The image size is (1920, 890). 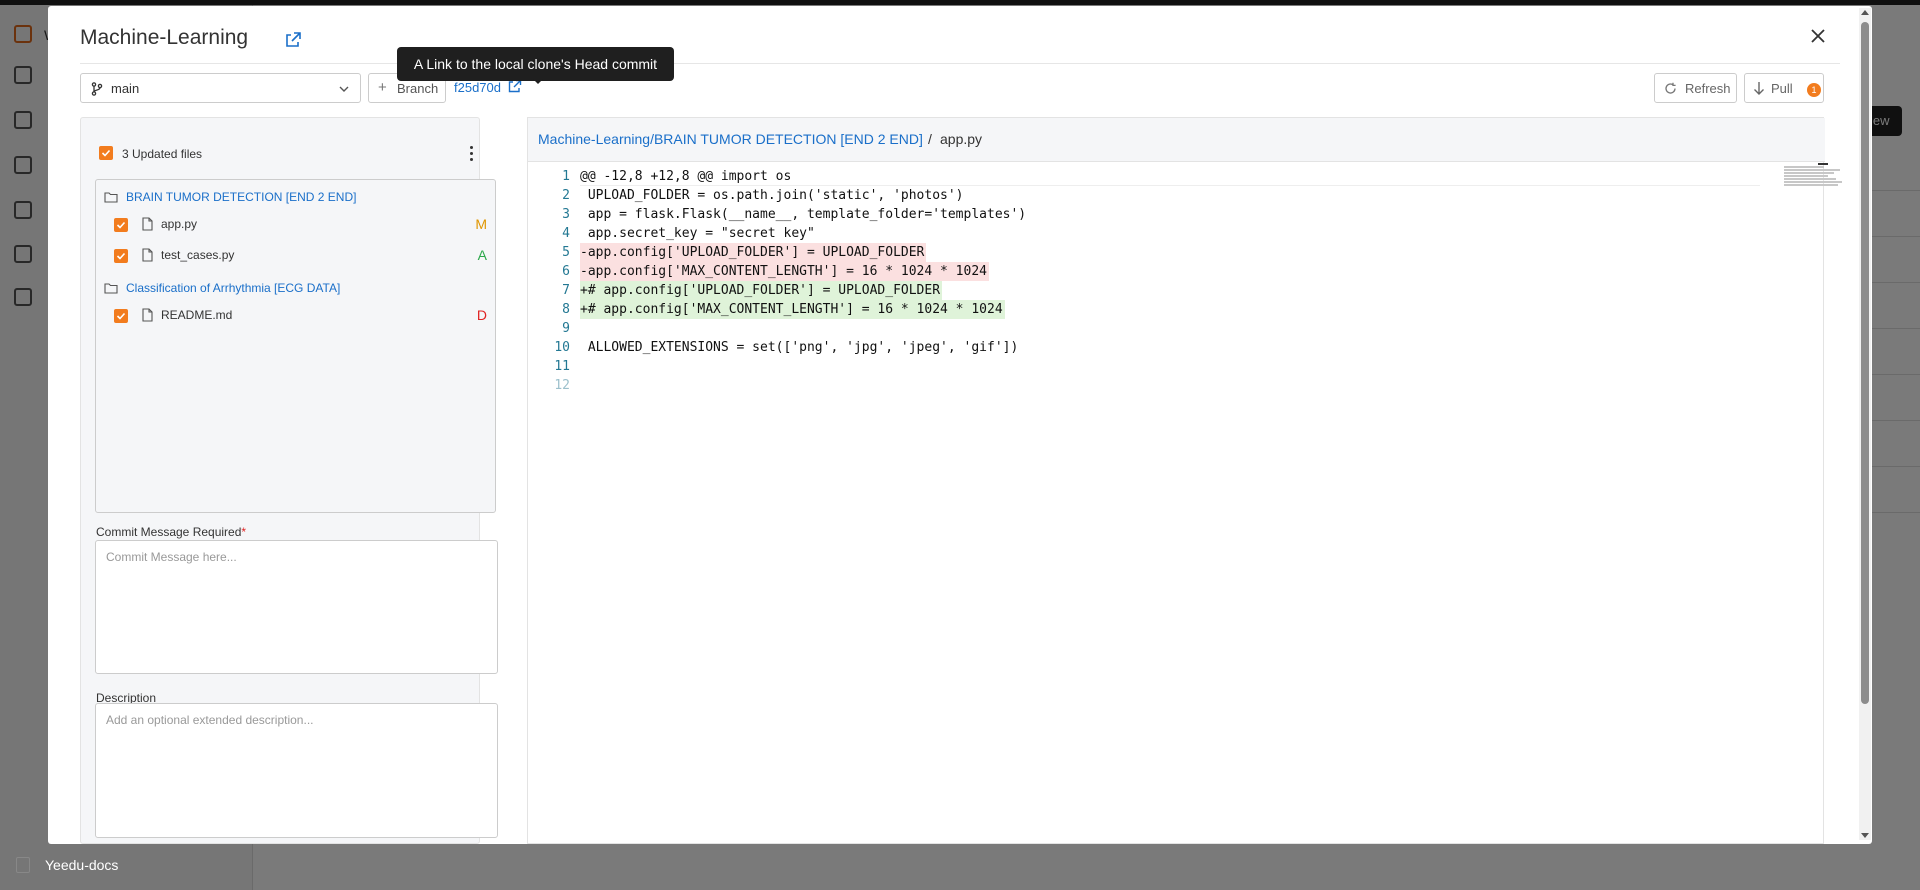 I want to click on commit-message-field, so click(x=296, y=607).